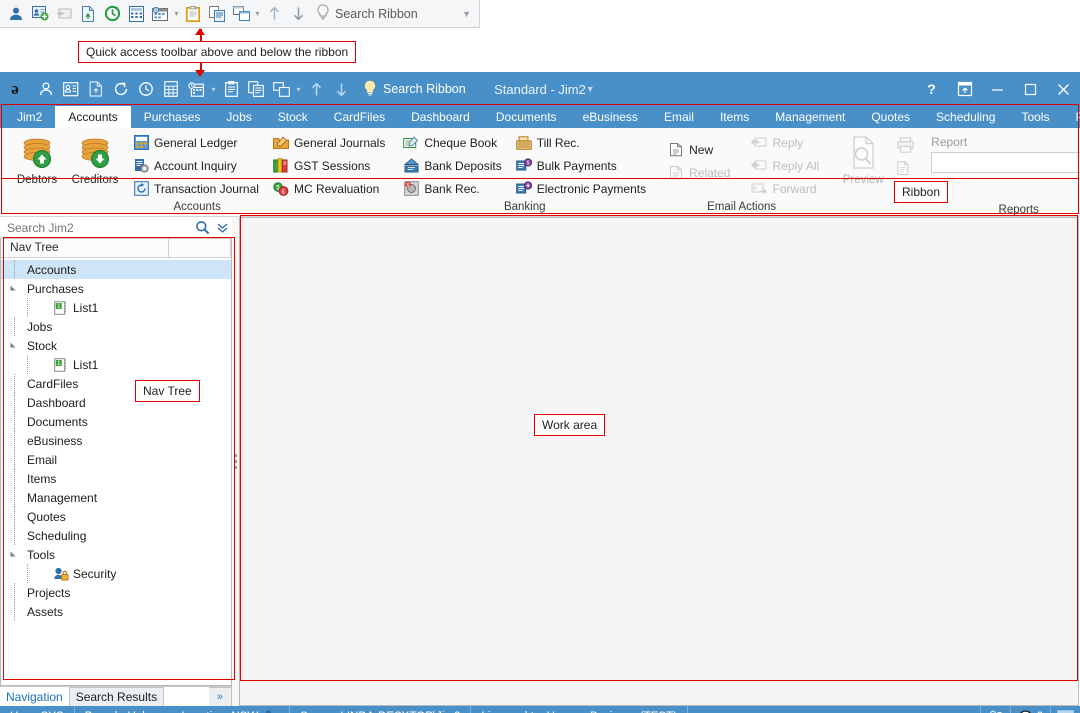  Describe the element at coordinates (414, 89) in the screenshot. I see `window-search-ribbon: Search Ribbon` at that location.